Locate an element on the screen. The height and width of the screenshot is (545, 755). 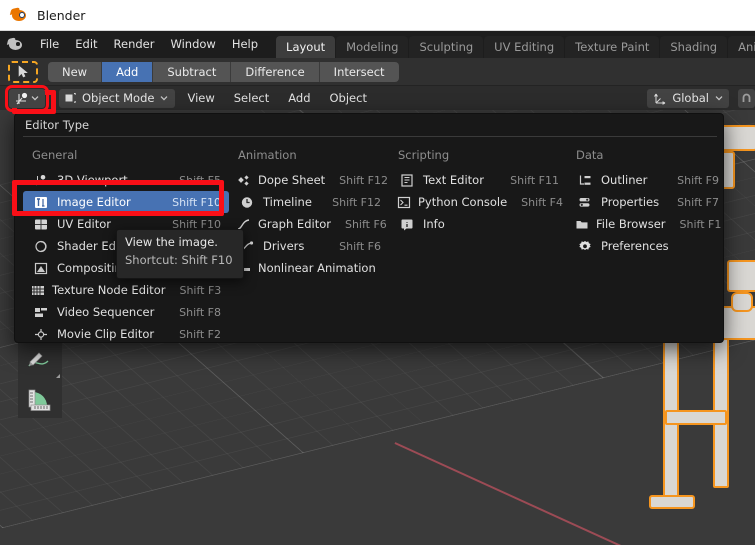
image-editor-icon is located at coordinates (40, 202).